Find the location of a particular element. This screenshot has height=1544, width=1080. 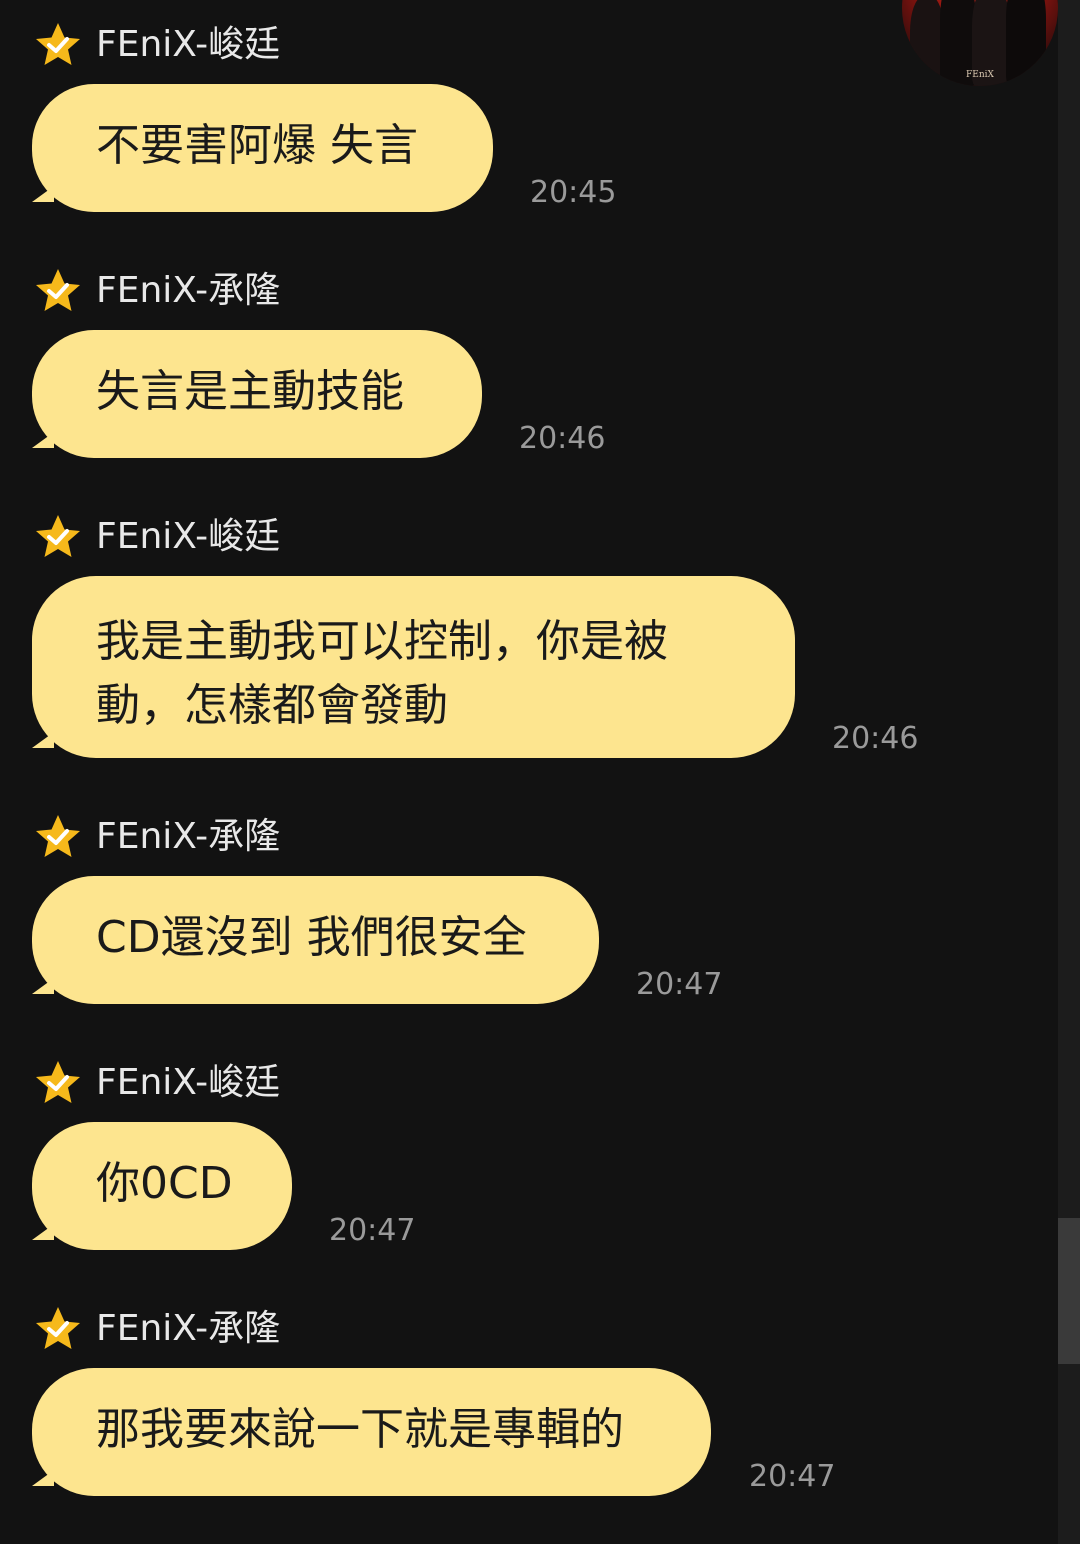

message-text: CD還沒到 我們很安全 is located at coordinates (311, 937).